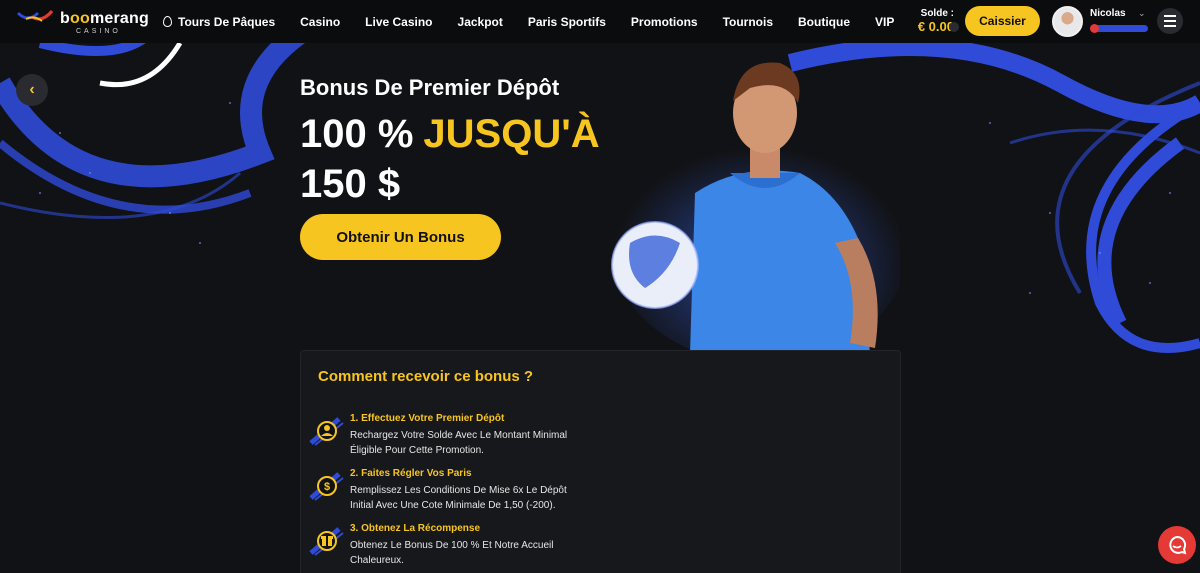  What do you see at coordinates (1120, 20) in the screenshot?
I see `user-widget: Nicolas ⌄` at bounding box center [1120, 20].